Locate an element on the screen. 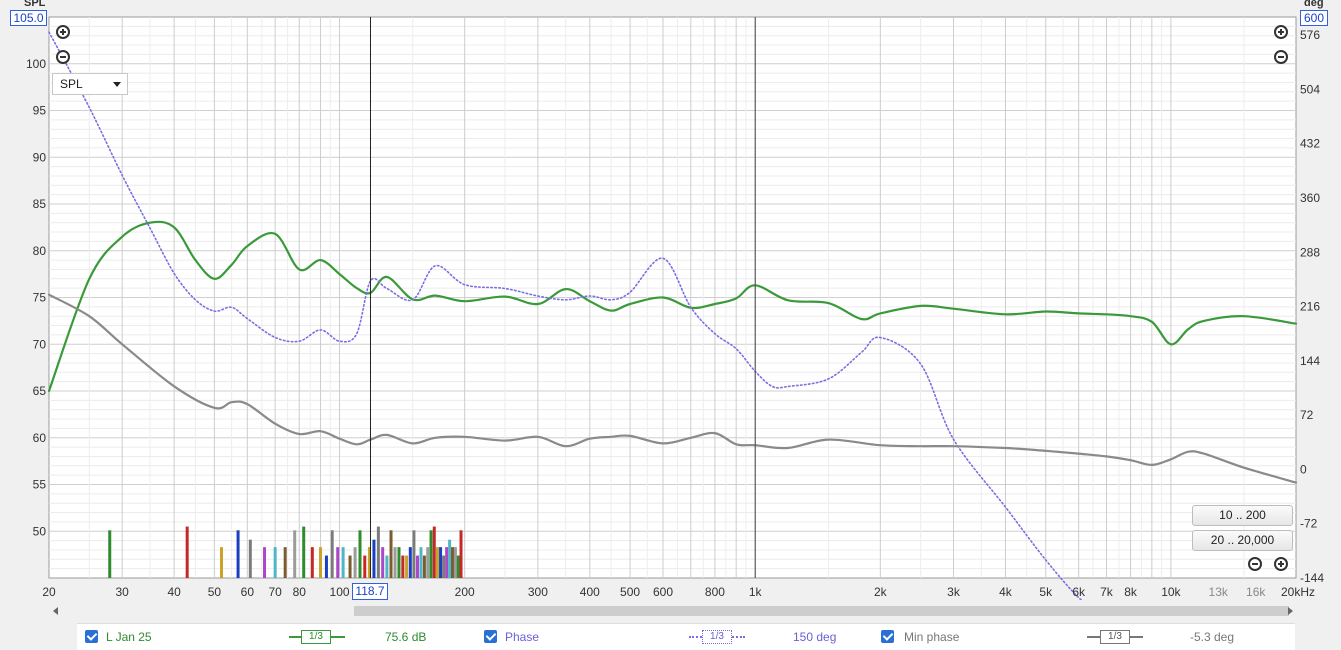 Image resolution: width=1341 pixels, height=650 pixels. x-tick-label: 6k is located at coordinates (1079, 592).